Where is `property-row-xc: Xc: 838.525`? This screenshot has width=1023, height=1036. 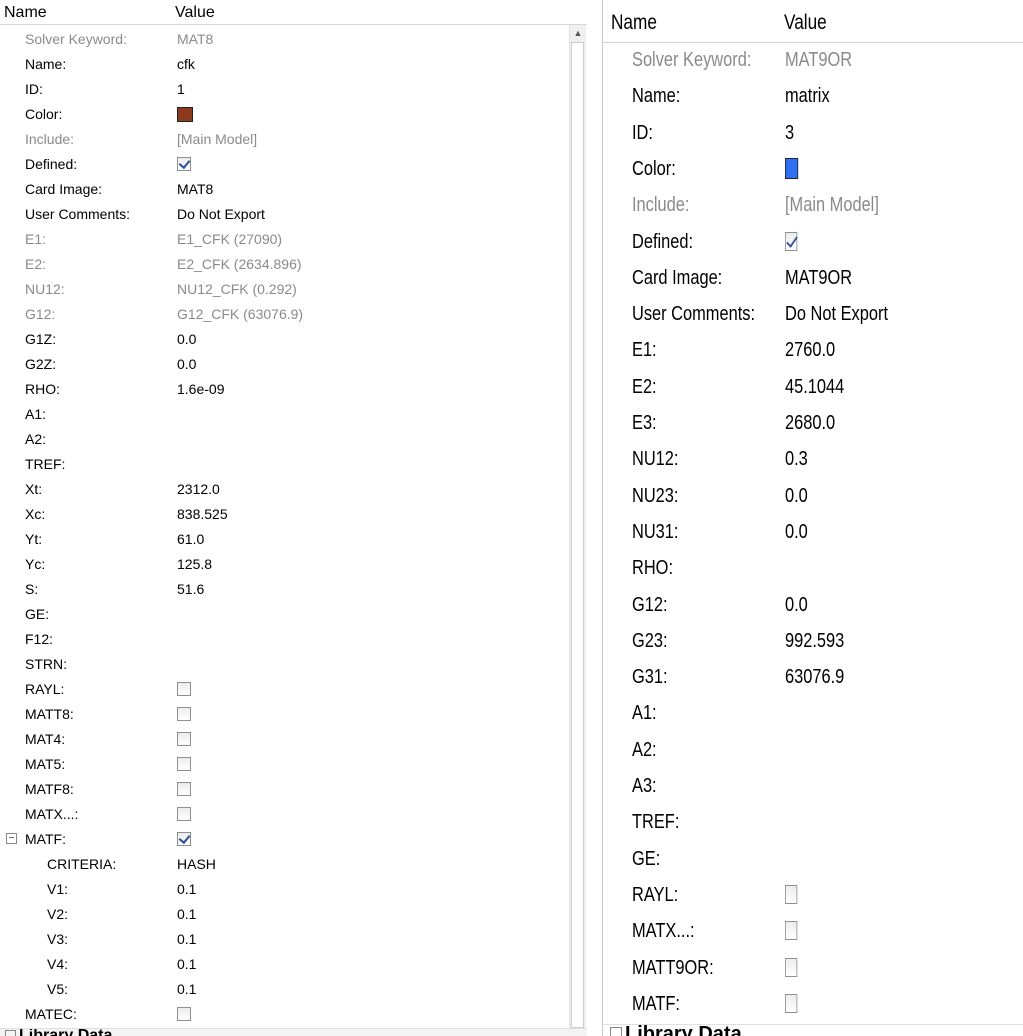
property-row-xc: Xc: 838.525 is located at coordinates (293, 514).